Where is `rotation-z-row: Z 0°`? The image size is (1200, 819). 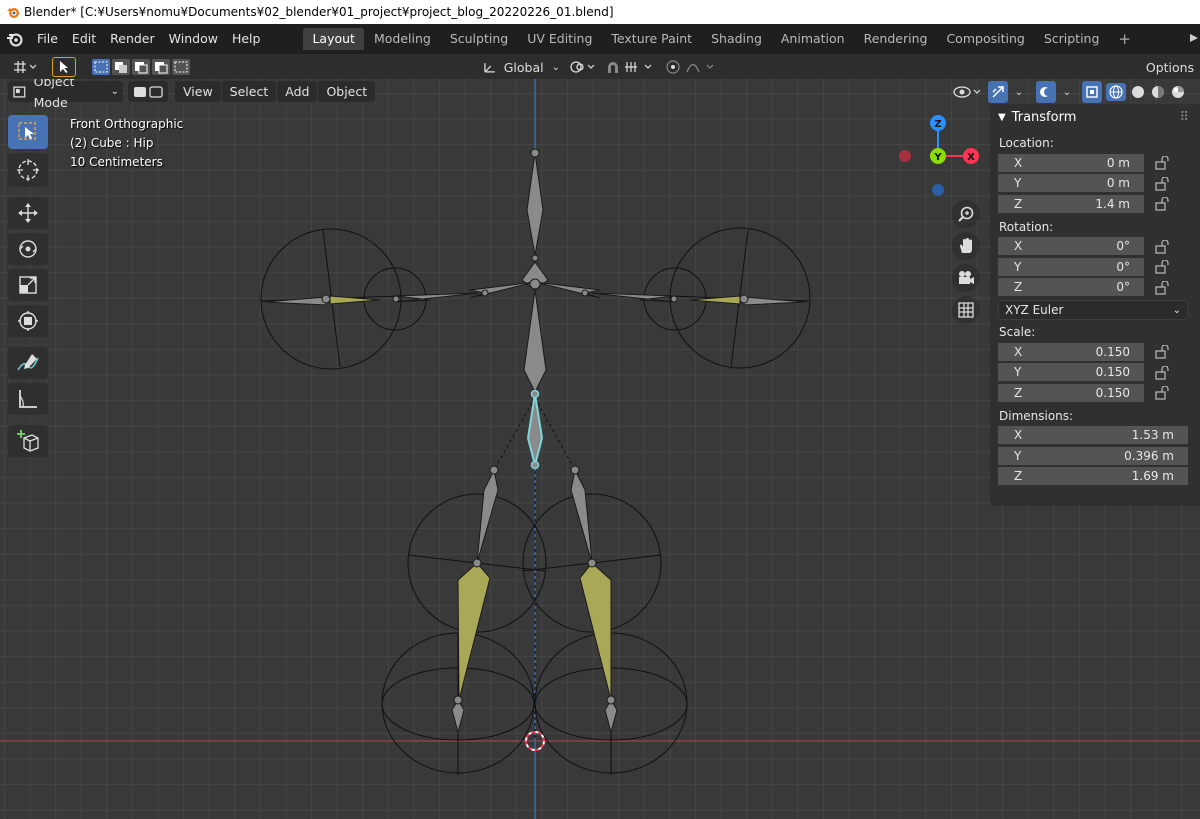
rotation-z-row: Z 0° is located at coordinates (1095, 288).